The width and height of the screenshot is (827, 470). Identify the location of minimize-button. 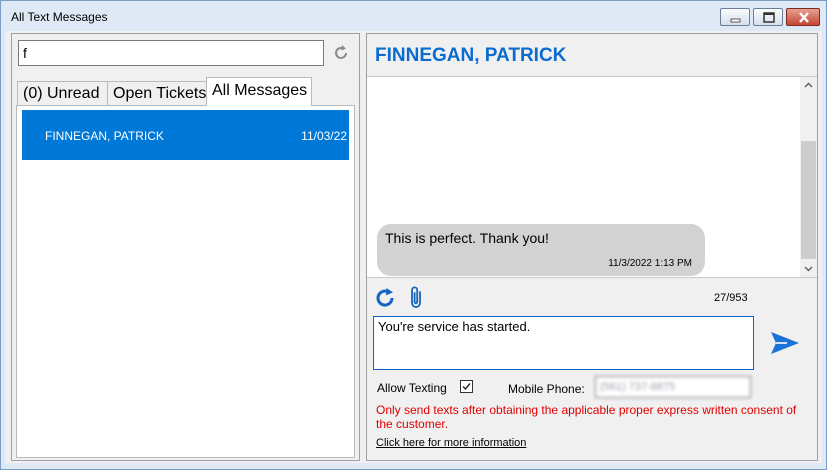
(735, 17).